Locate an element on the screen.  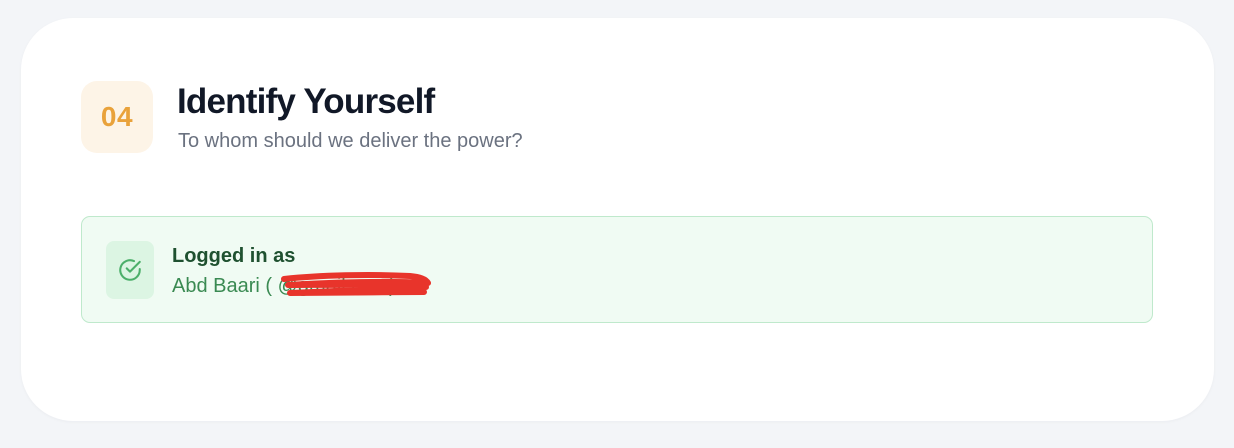
step-subtitle: To whom should we deliver the power? is located at coordinates (350, 141).